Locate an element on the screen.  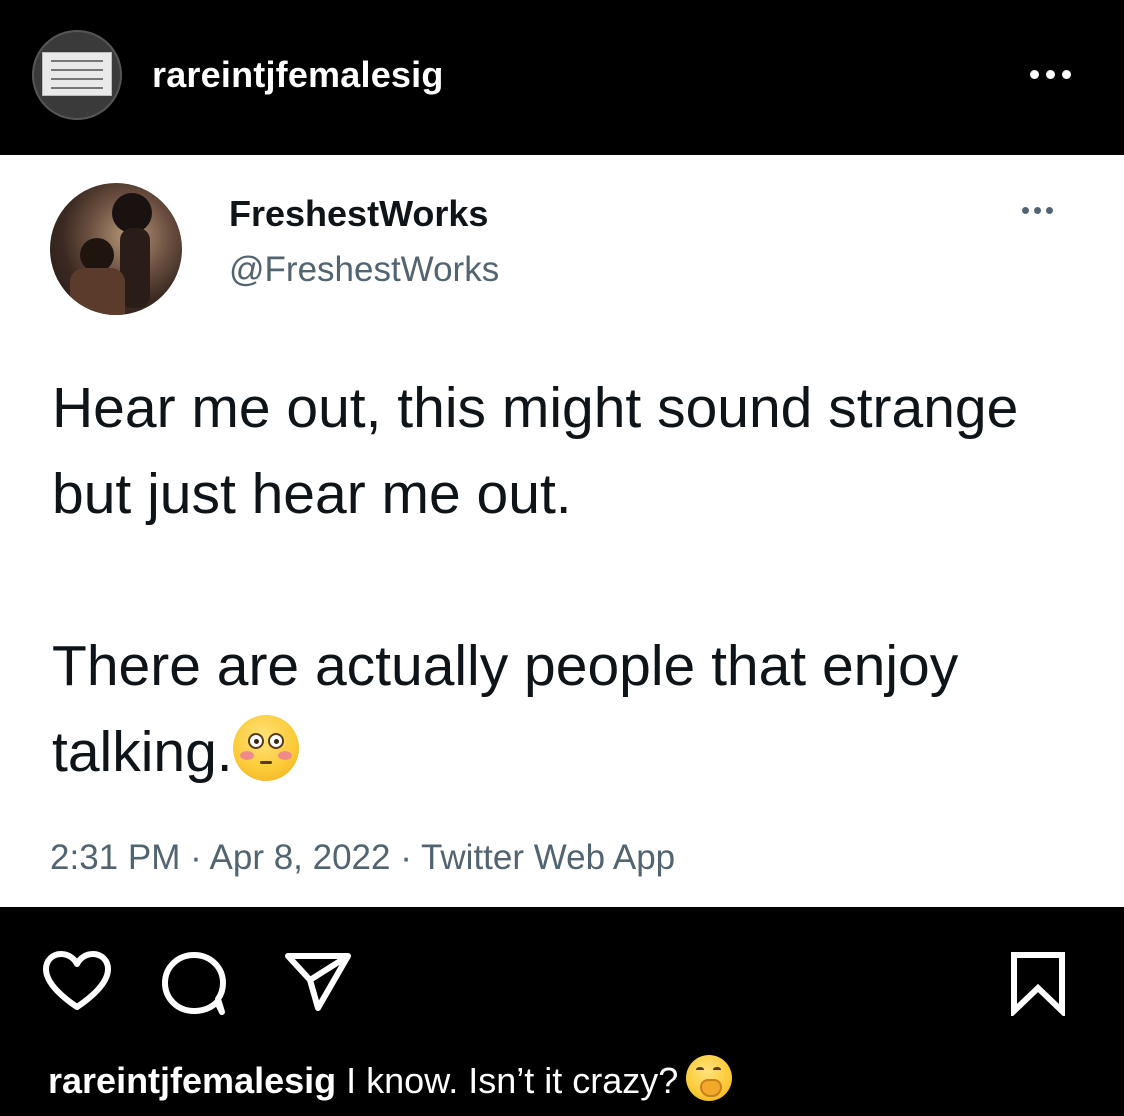
tweet-more-icon is located at coordinates (1037, 210).